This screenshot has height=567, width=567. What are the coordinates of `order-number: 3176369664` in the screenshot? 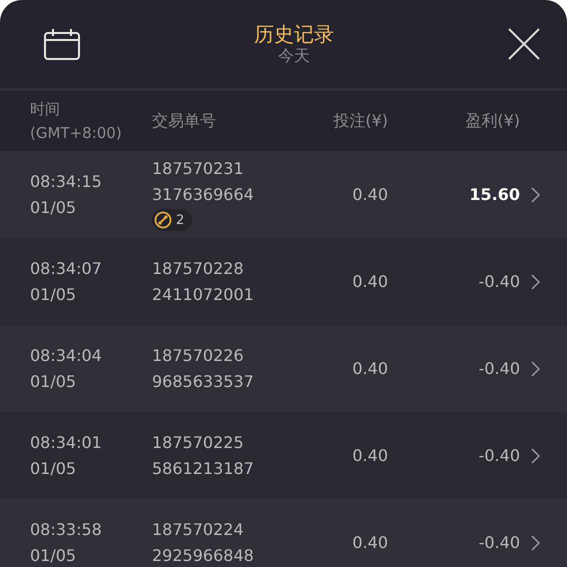 It's located at (203, 195).